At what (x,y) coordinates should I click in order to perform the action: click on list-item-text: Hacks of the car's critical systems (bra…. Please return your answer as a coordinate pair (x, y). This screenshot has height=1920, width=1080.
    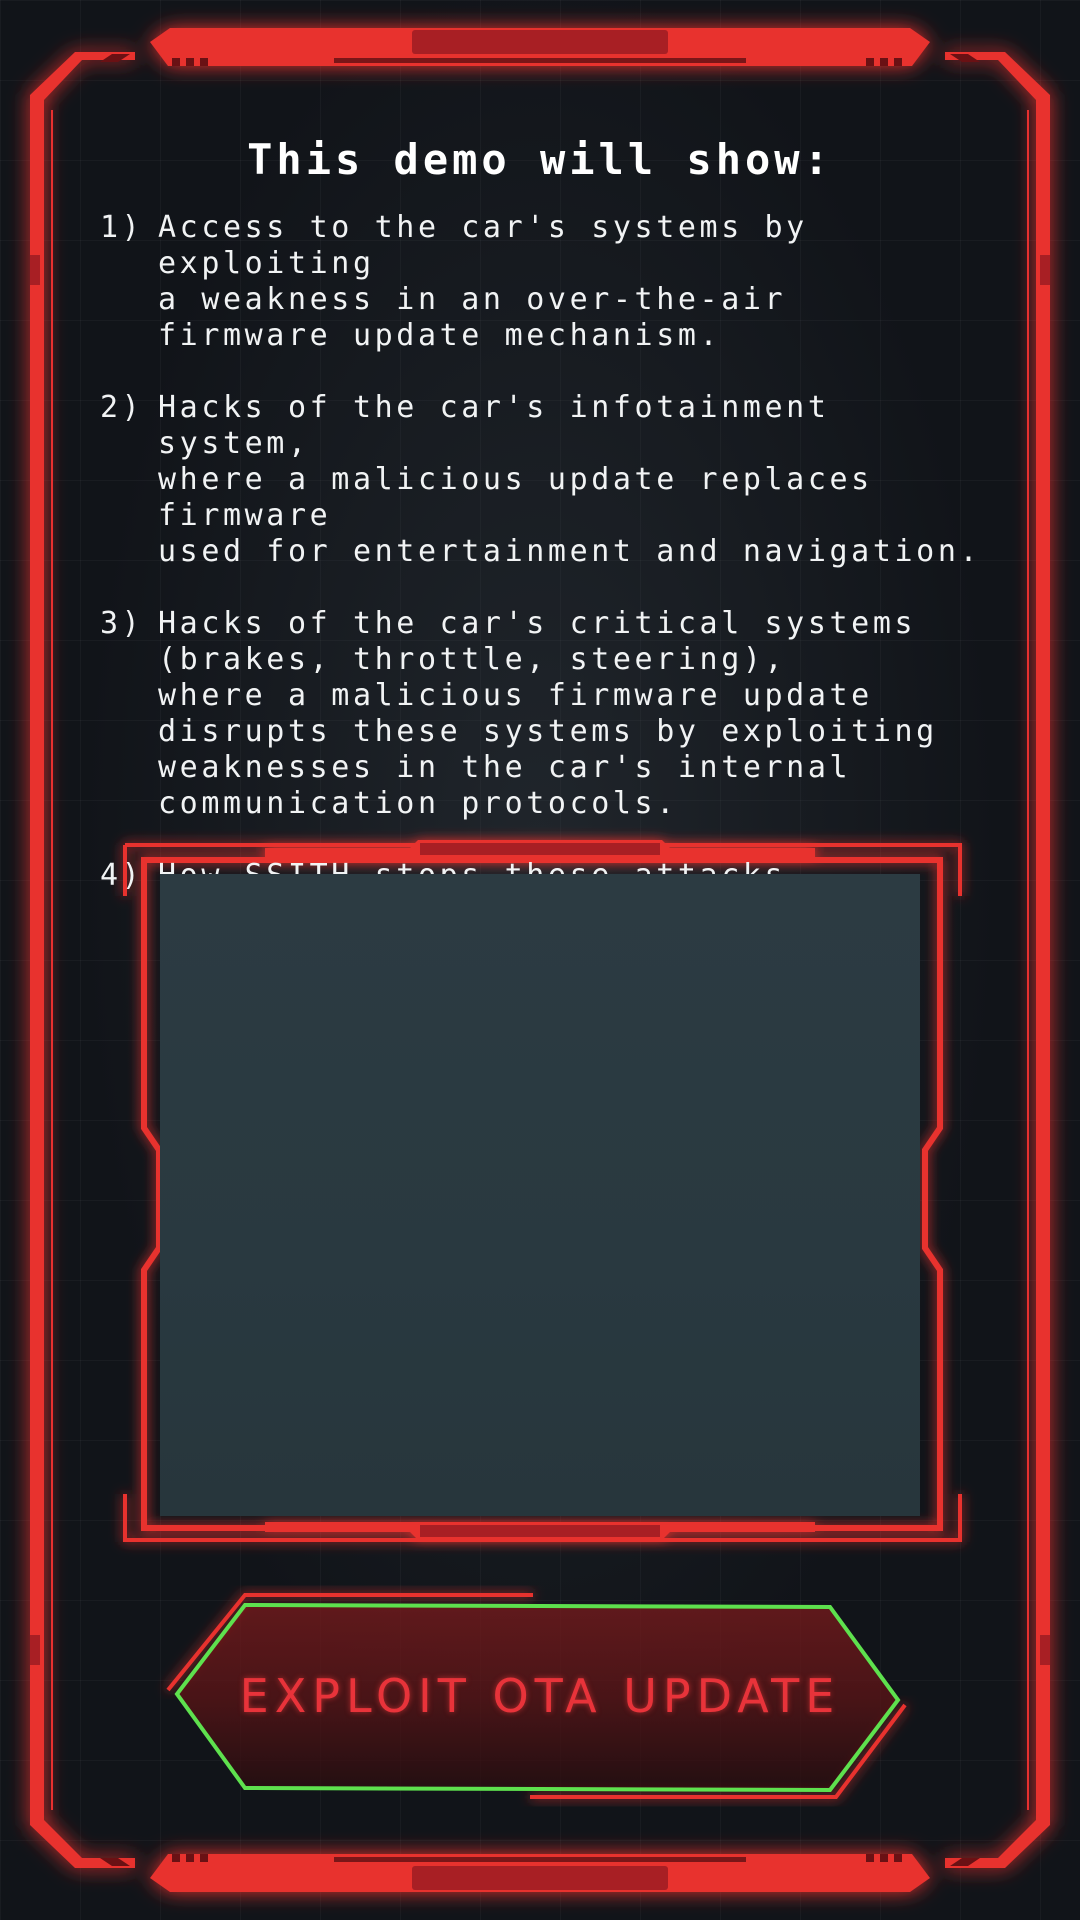
    Looking at the image, I should click on (548, 713).